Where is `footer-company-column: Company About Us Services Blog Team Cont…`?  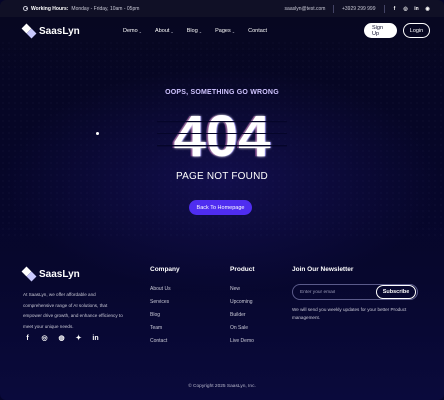 footer-company-column: Company About Us Services Blog Team Cont… is located at coordinates (165, 307).